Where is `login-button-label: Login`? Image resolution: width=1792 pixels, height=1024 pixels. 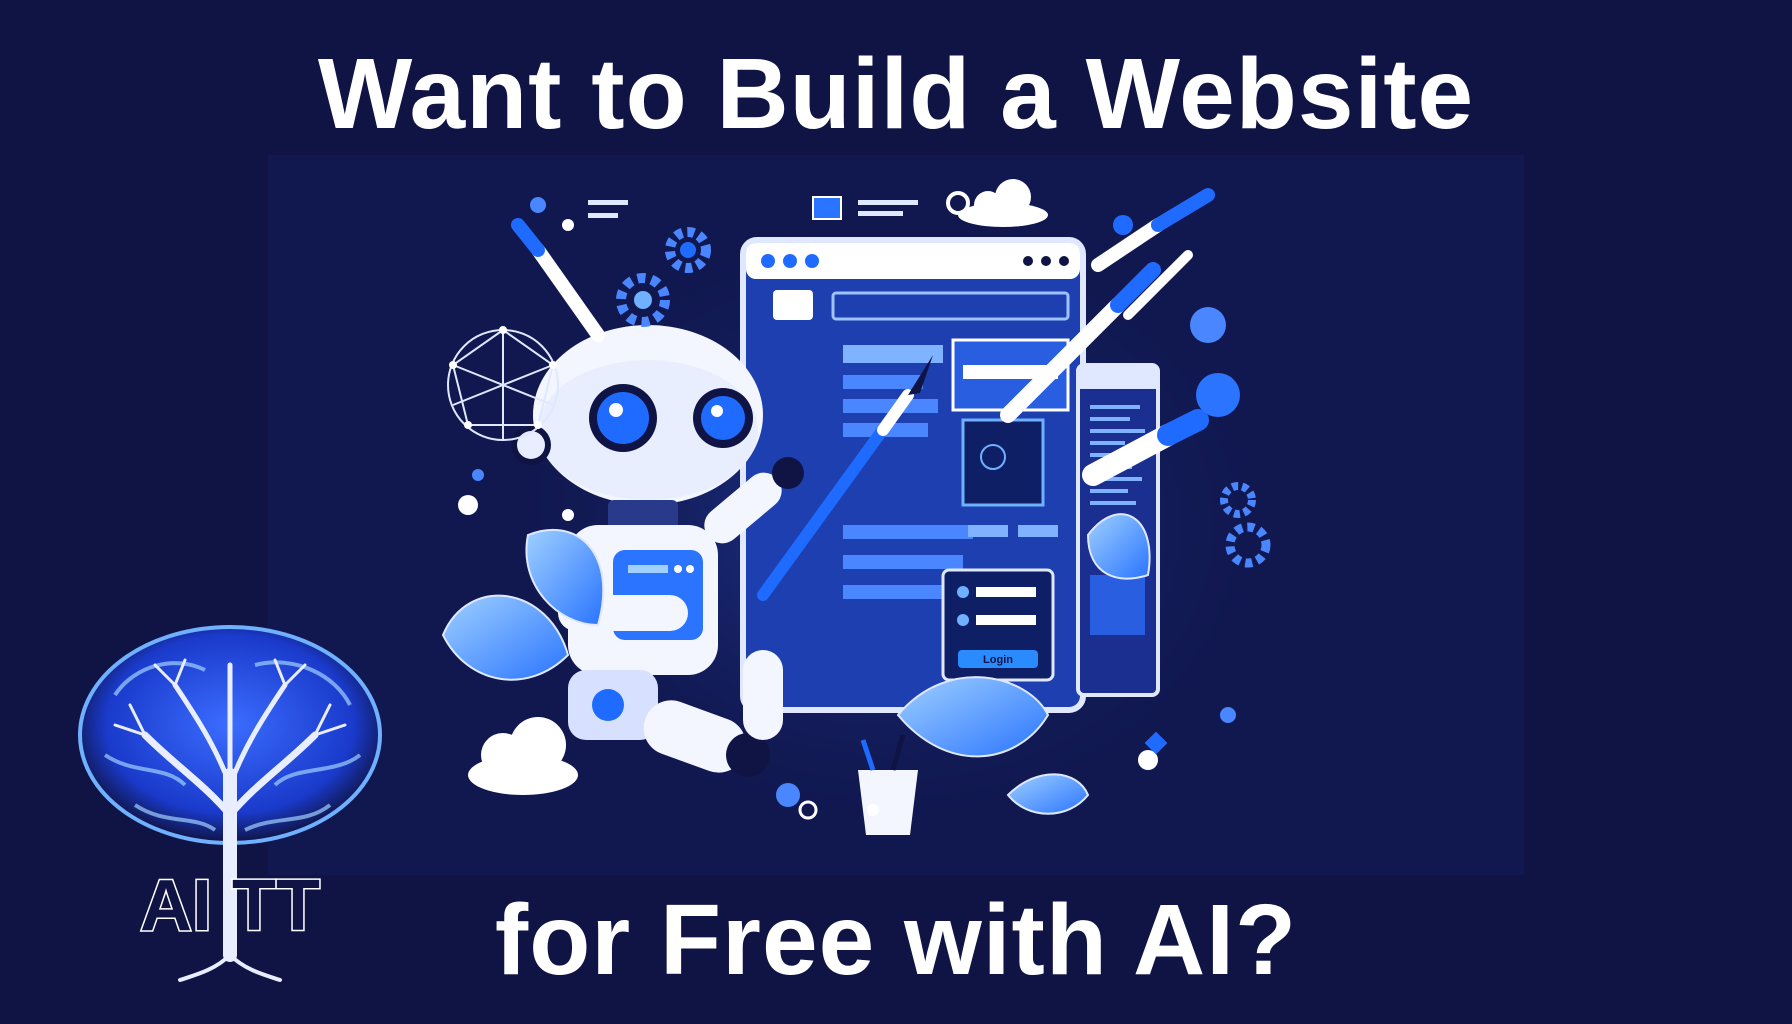 login-button-label: Login is located at coordinates (998, 660).